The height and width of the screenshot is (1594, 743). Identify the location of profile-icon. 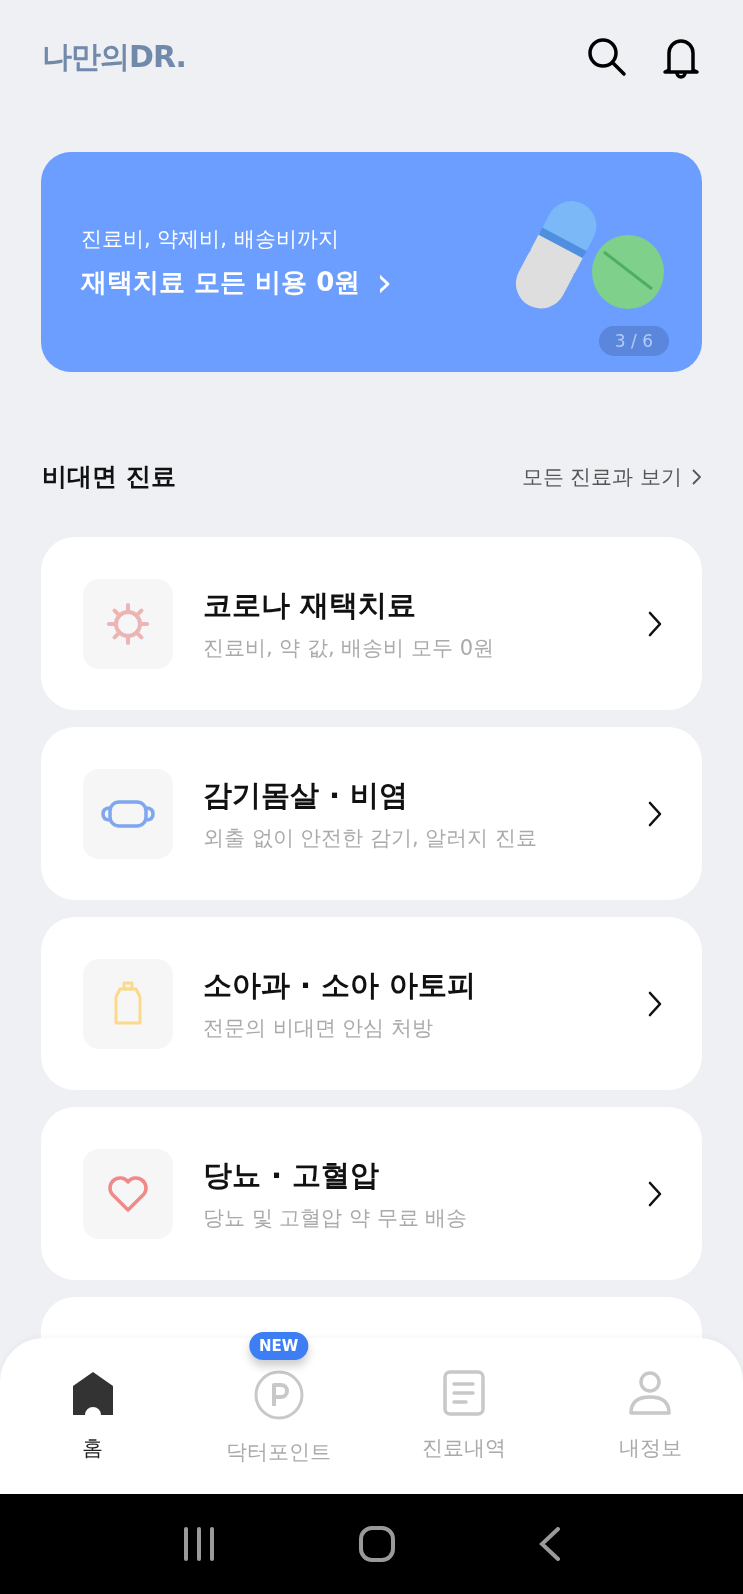
(650, 1393).